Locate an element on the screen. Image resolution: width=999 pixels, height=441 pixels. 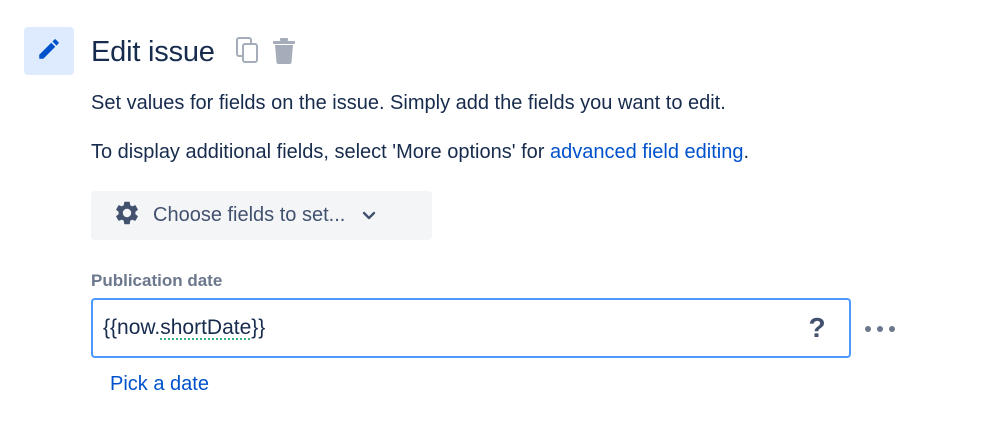
value-spellcheck-word: shortDate is located at coordinates (206, 327).